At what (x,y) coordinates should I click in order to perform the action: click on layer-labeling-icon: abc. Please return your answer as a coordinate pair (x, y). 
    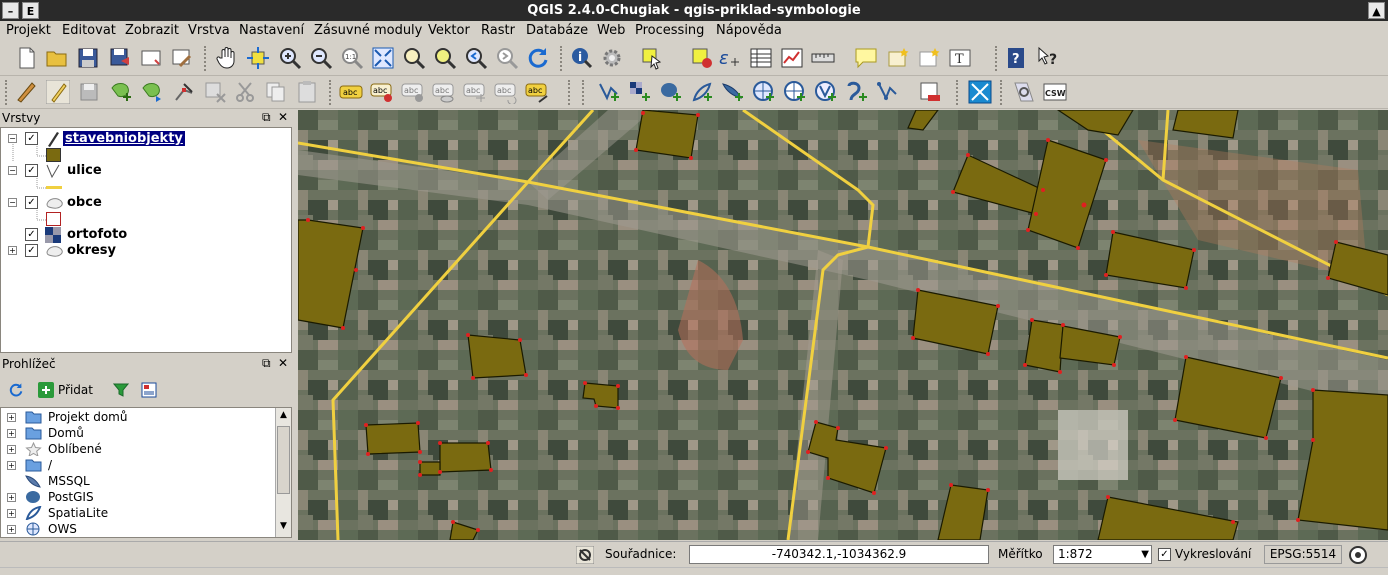
    Looking at the image, I should click on (351, 92).